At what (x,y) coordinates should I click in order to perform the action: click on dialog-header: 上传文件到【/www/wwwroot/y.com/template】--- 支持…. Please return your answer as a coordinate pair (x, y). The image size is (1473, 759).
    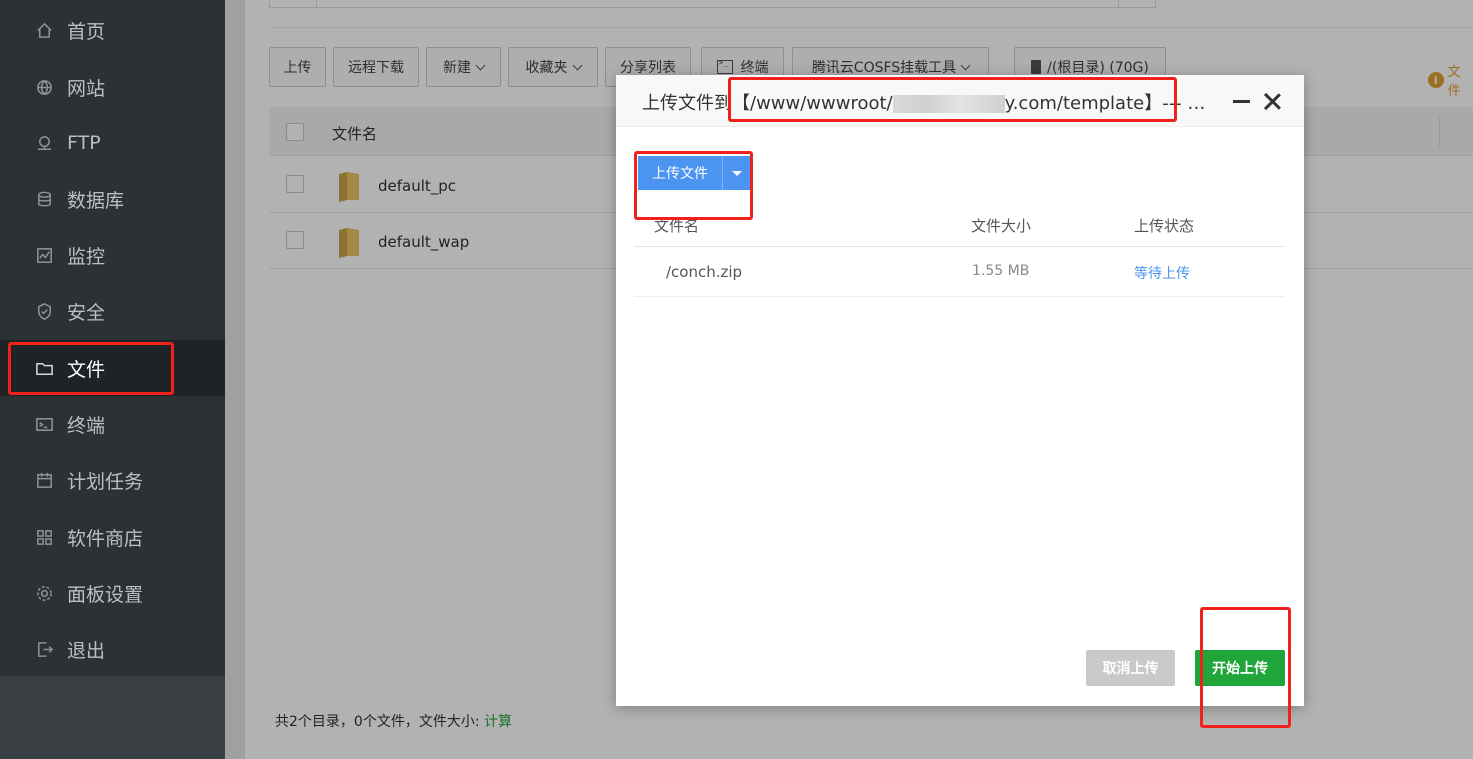
    Looking at the image, I should click on (960, 101).